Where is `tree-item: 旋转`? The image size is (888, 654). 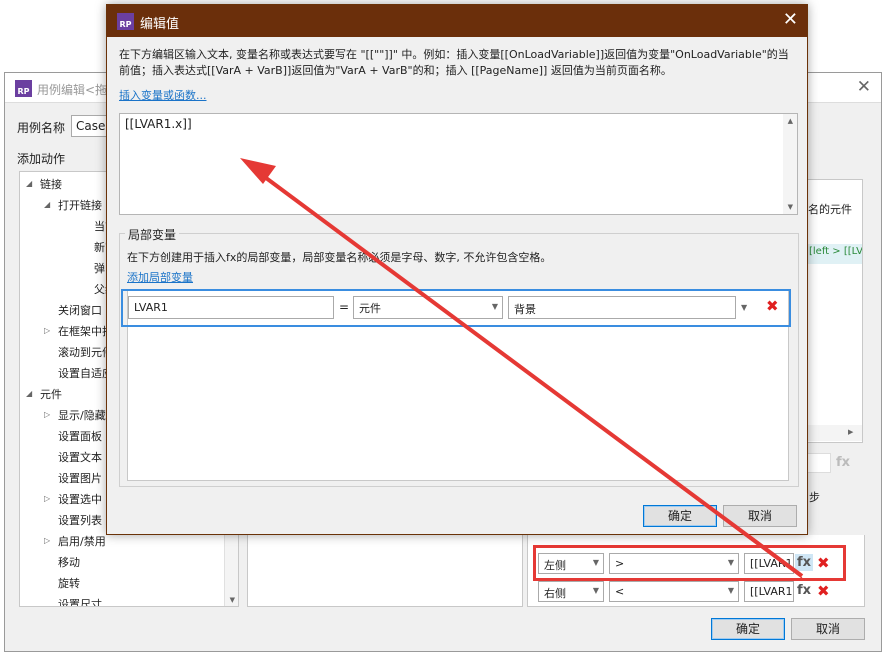
tree-item: 旋转 is located at coordinates (69, 583).